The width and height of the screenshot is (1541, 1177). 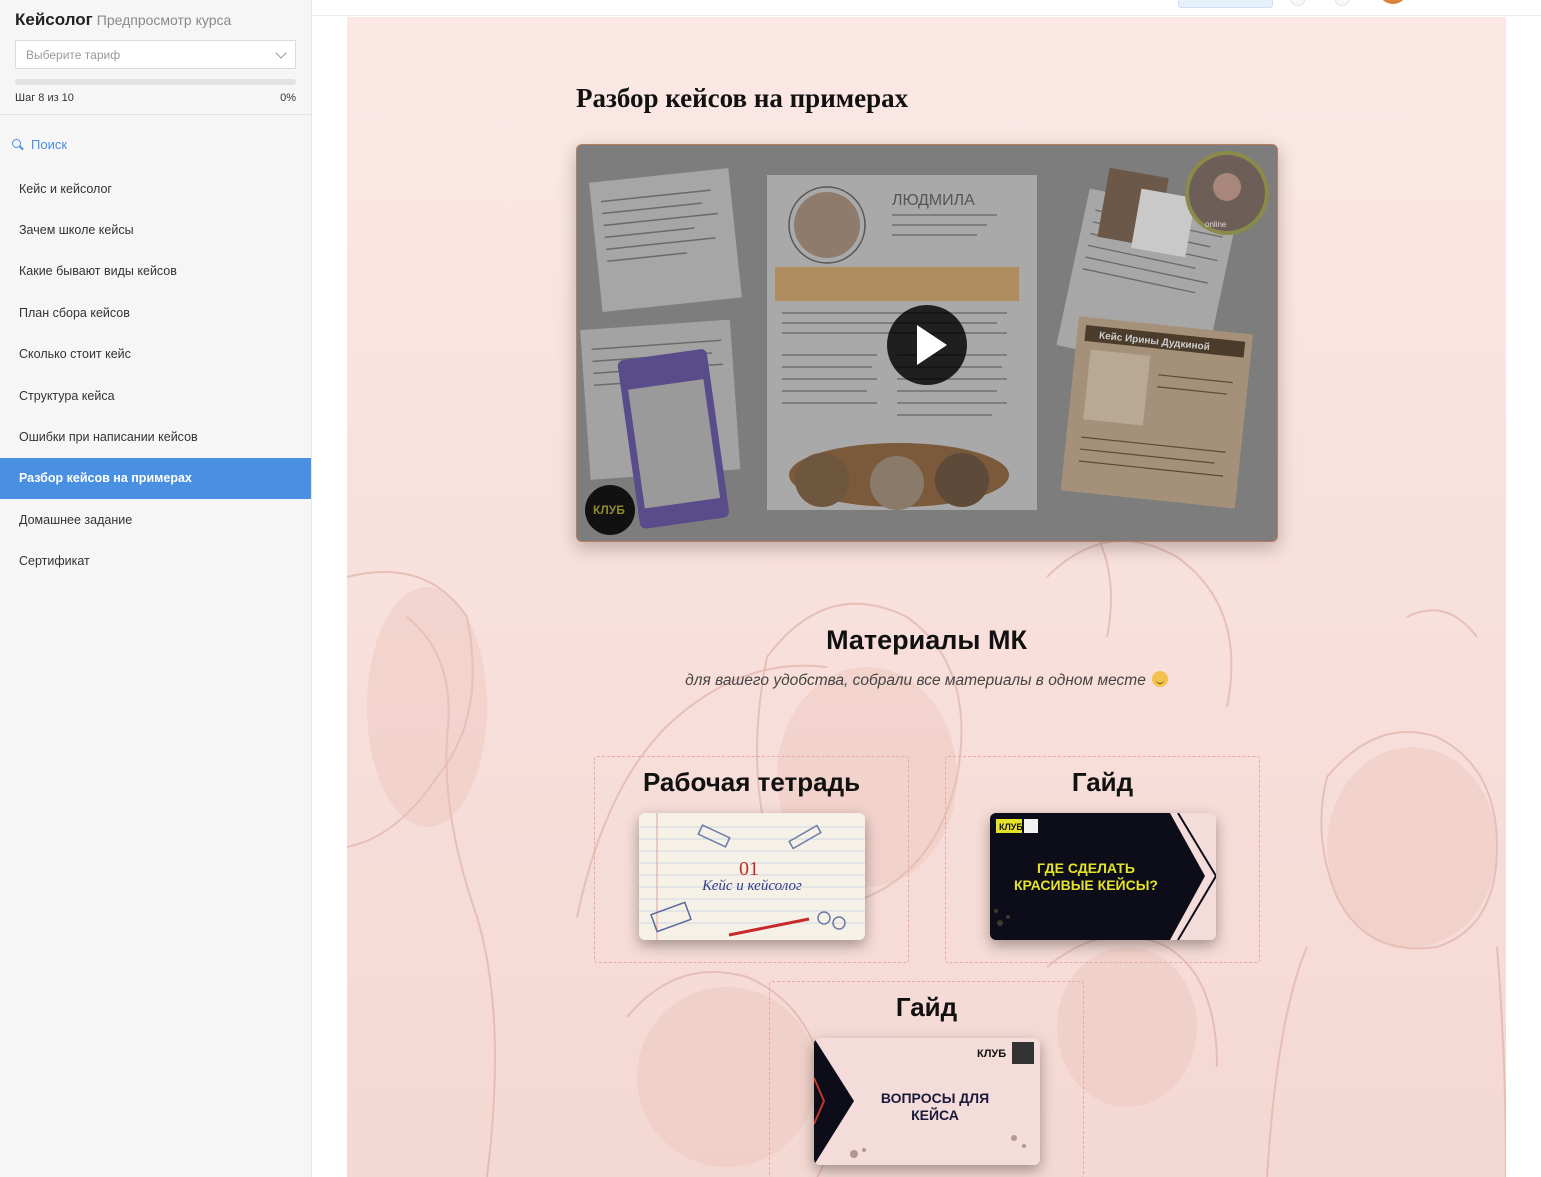 What do you see at coordinates (155, 133) in the screenshot?
I see `search-link: Поиск` at bounding box center [155, 133].